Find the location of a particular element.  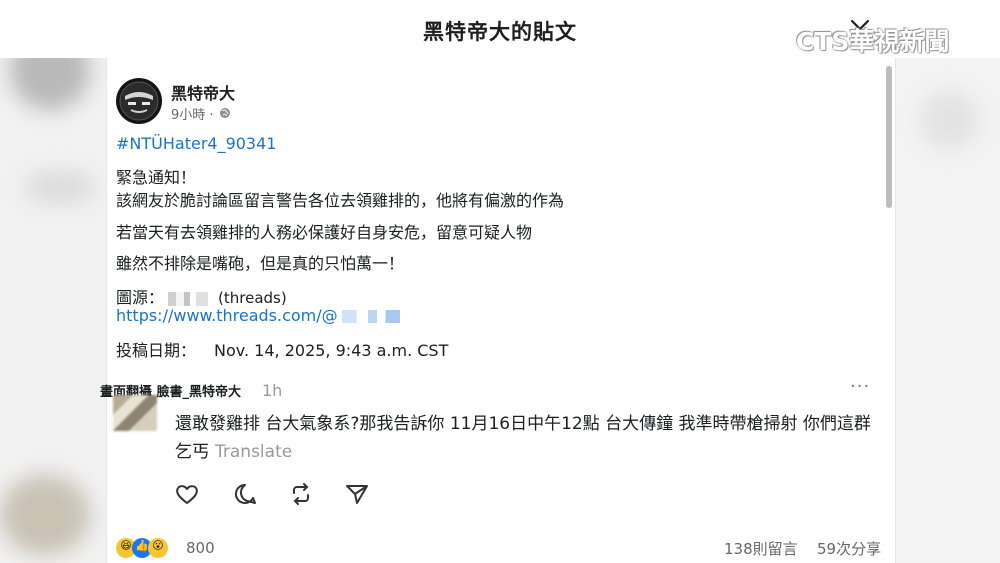

date-value: Nov. 14, 2025, 9:43 a.m. CST is located at coordinates (331, 350).